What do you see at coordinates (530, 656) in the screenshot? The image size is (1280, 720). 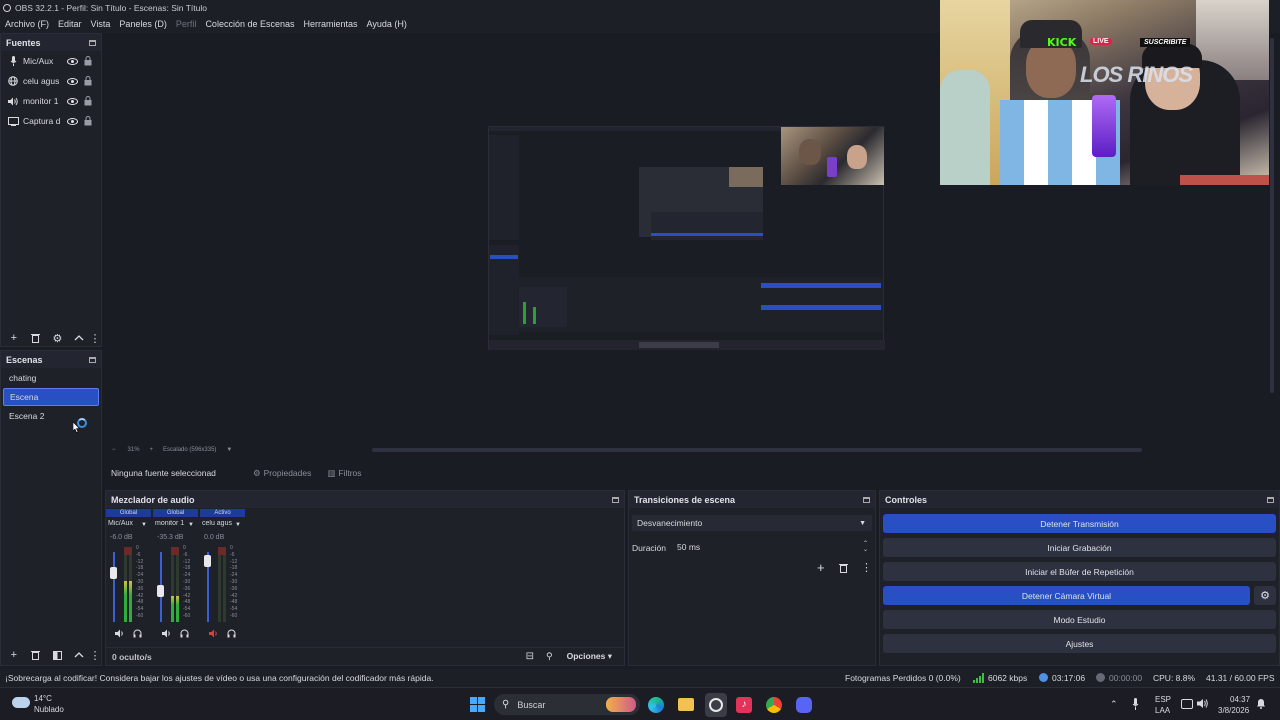 I see `layout-toggle-icon: ⊟` at bounding box center [530, 656].